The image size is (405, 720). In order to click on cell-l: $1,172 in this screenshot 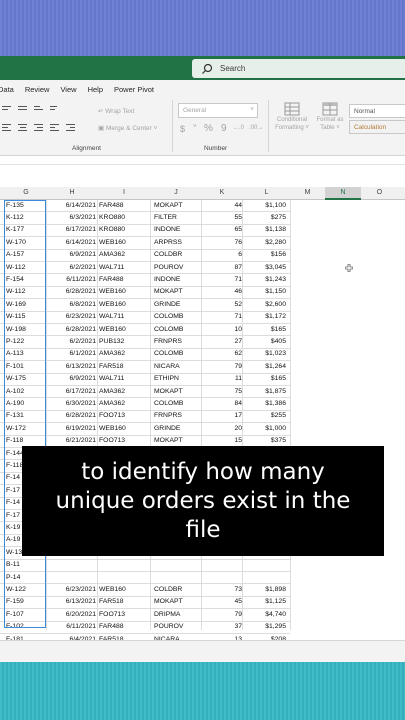, I will do `click(275, 316)`.